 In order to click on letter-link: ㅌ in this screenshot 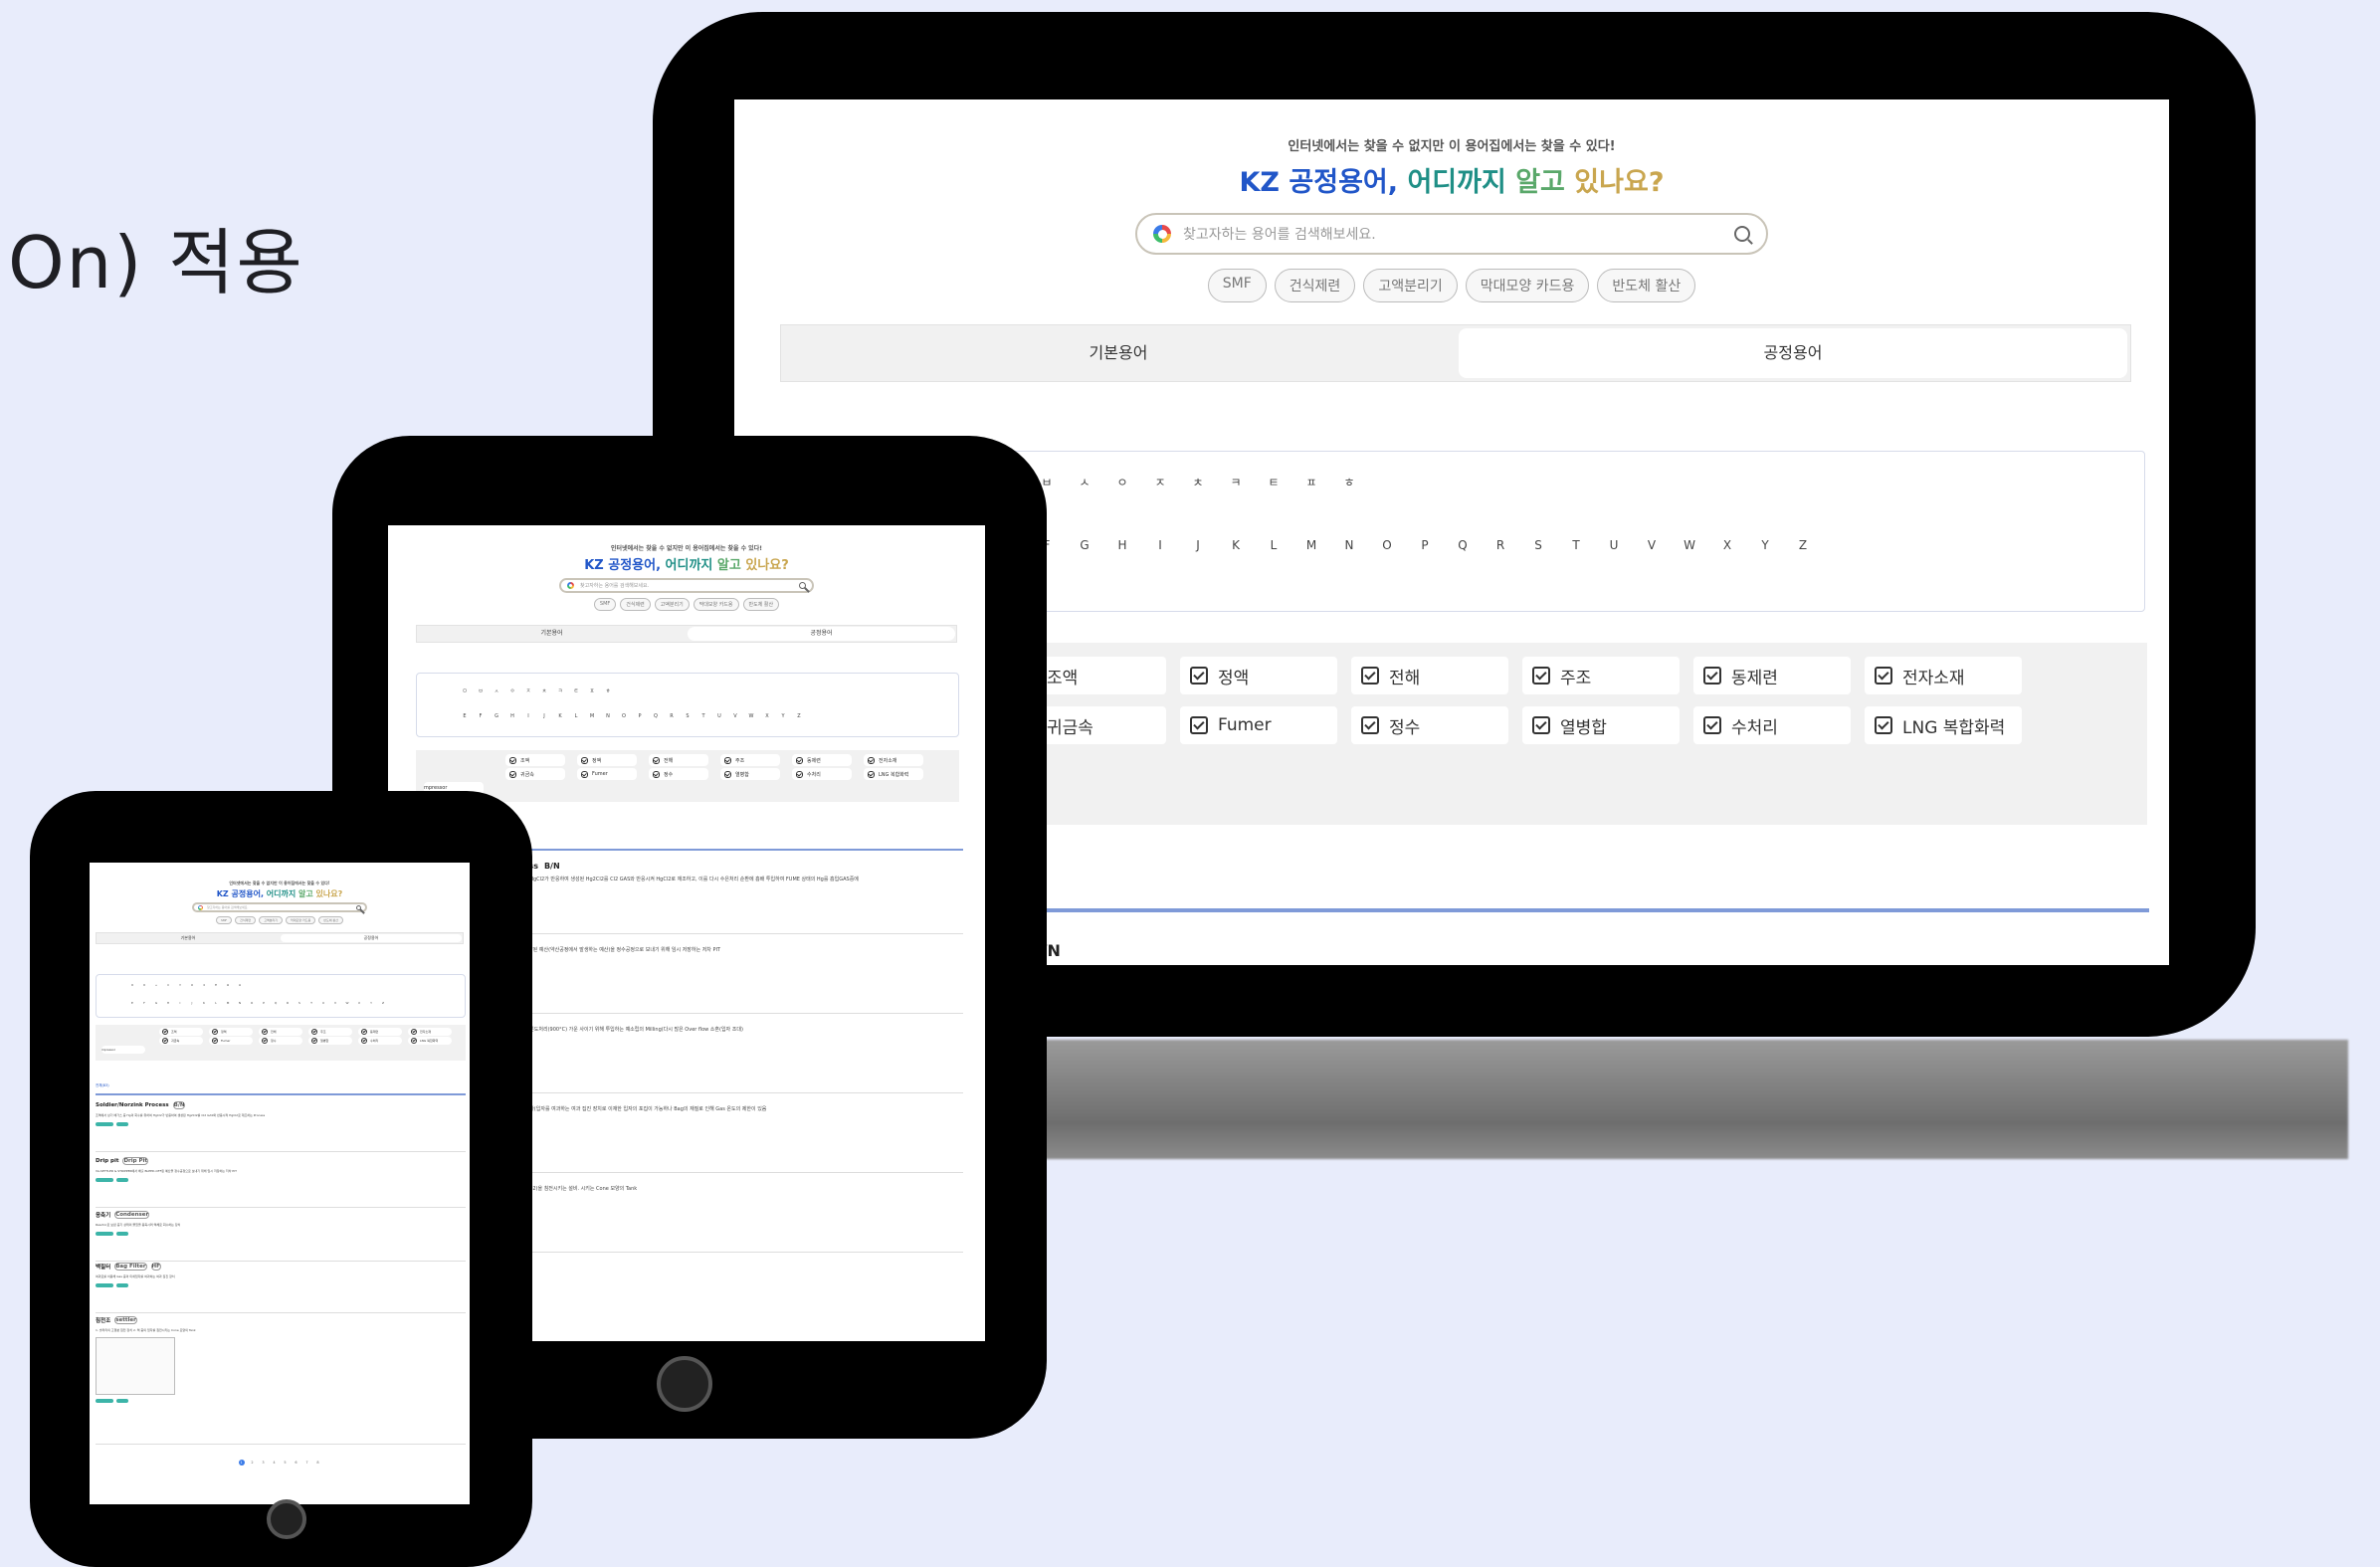, I will do `click(1273, 482)`.